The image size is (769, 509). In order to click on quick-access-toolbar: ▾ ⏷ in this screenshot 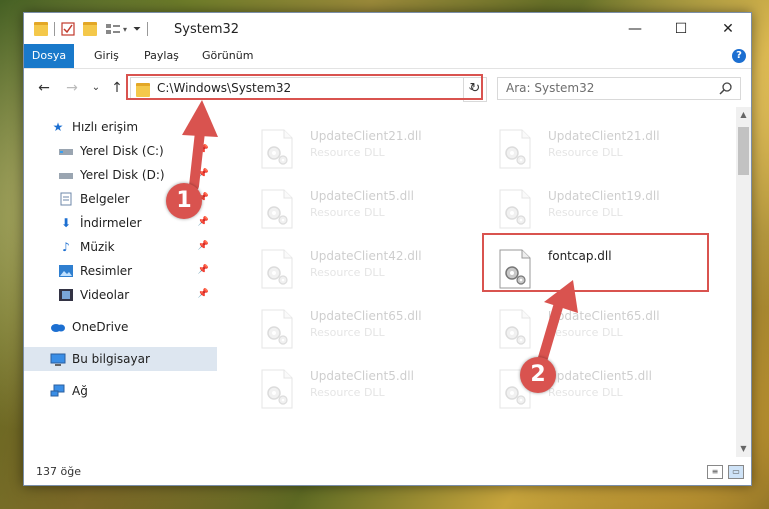, I will do `click(94, 29)`.